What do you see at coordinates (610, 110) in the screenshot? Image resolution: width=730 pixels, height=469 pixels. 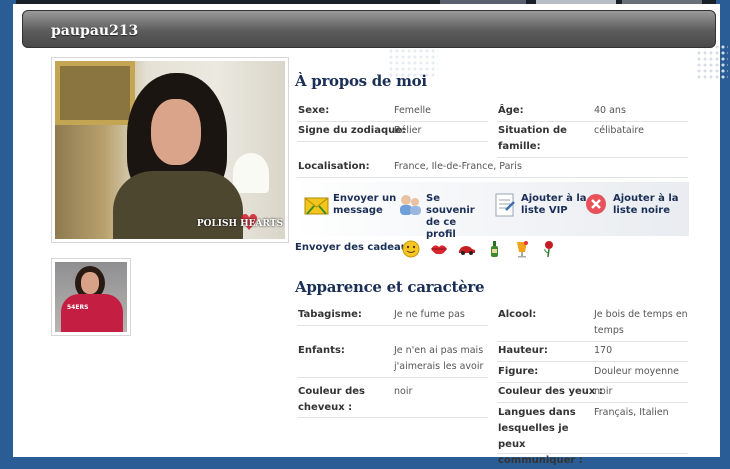 I see `age-value: 40 ans` at bounding box center [610, 110].